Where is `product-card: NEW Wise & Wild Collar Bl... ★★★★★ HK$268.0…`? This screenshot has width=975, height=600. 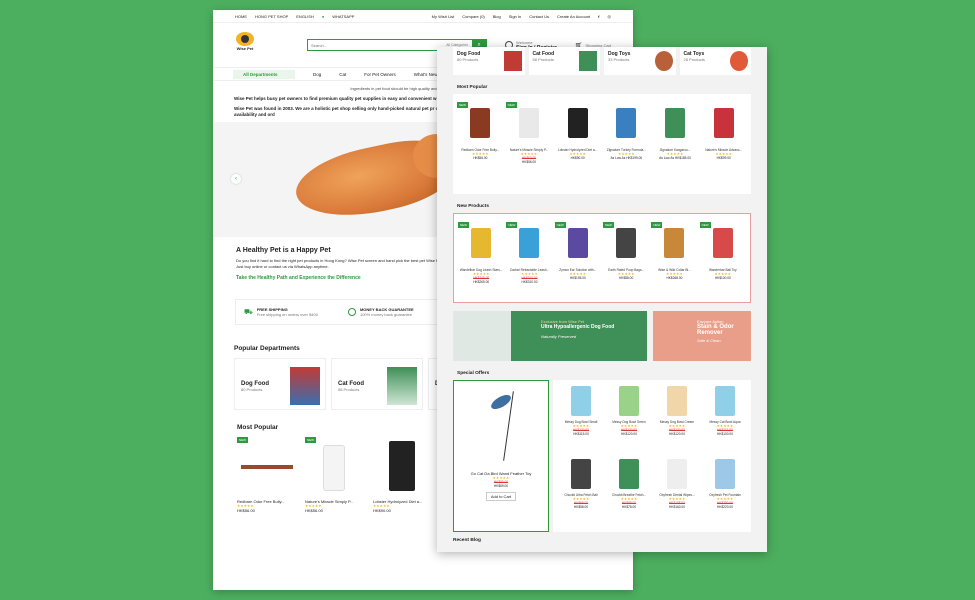 product-card: NEW Wise & Wild Collar Bl... ★★★★★ HK$268.0… is located at coordinates (674, 253).